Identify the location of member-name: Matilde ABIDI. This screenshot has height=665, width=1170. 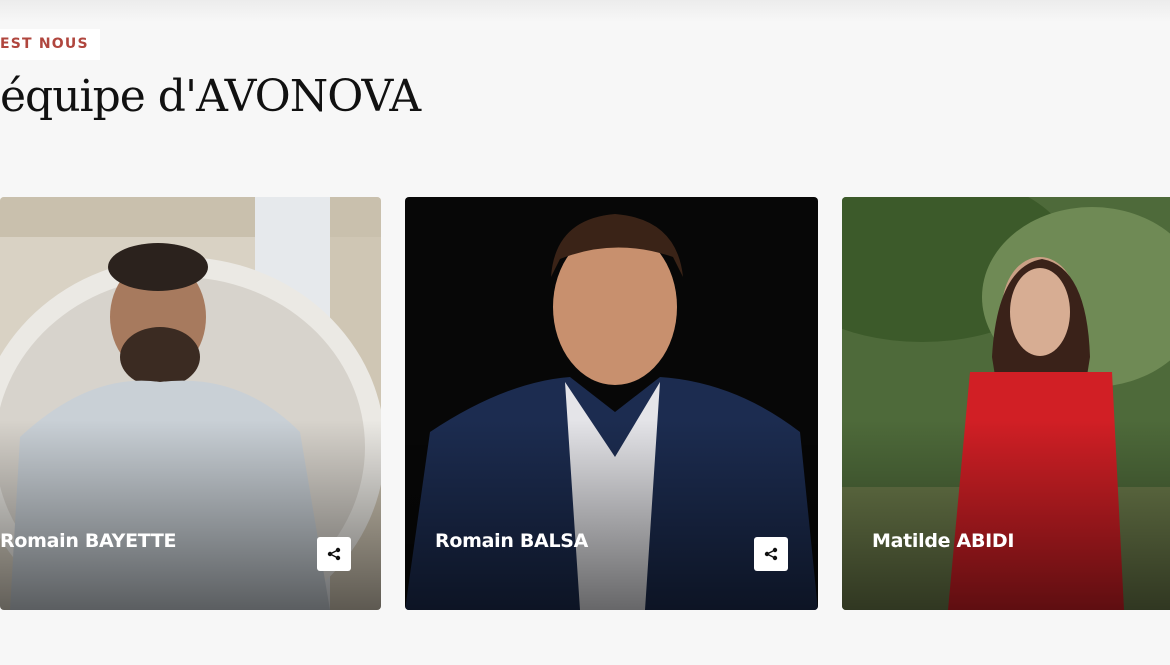
(943, 541).